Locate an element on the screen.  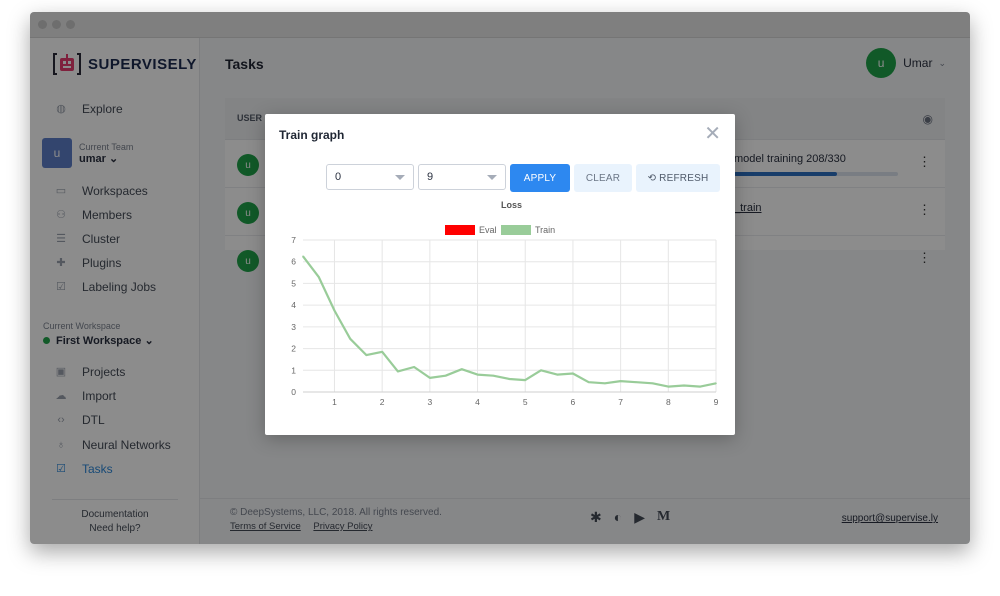
y-tick-label: 1 is located at coordinates (293, 370).